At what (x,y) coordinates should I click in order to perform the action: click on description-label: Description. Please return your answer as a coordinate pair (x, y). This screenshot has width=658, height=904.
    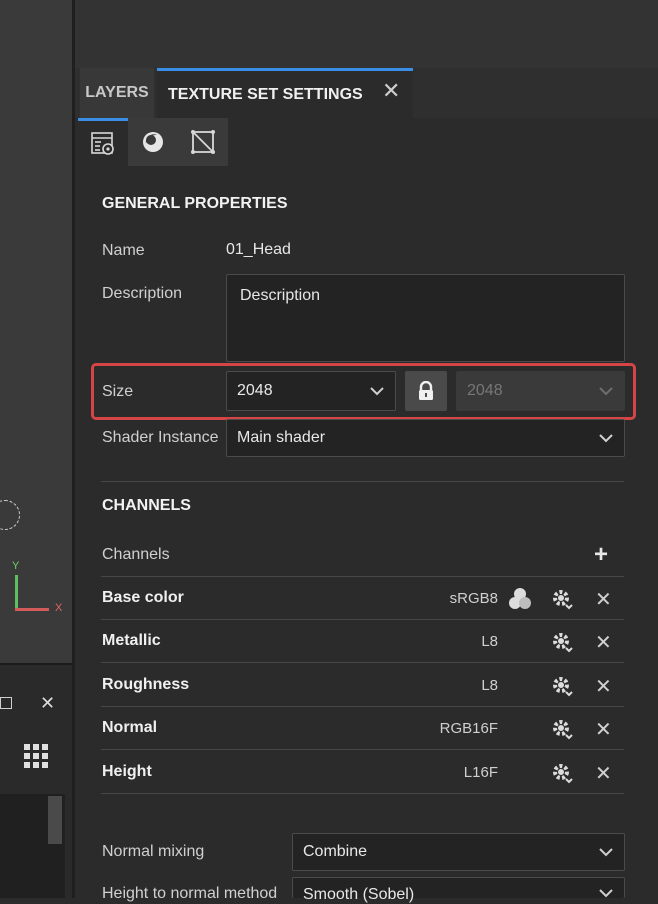
    Looking at the image, I should click on (142, 293).